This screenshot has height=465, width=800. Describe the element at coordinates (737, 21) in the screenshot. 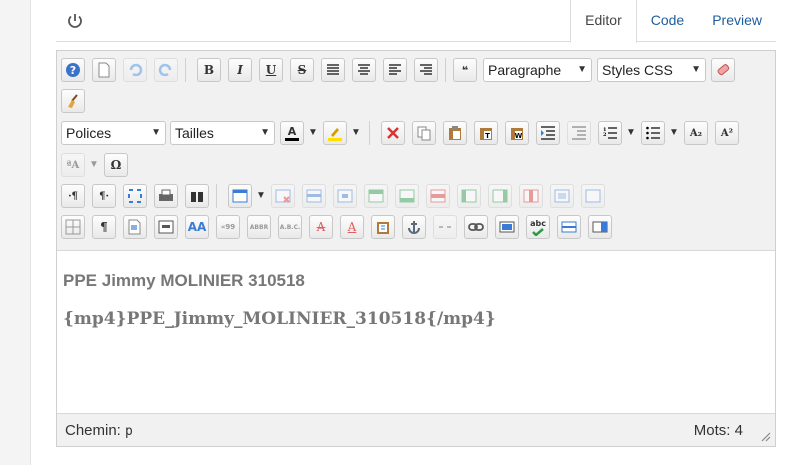

I see `tab-preview: Preview` at that location.